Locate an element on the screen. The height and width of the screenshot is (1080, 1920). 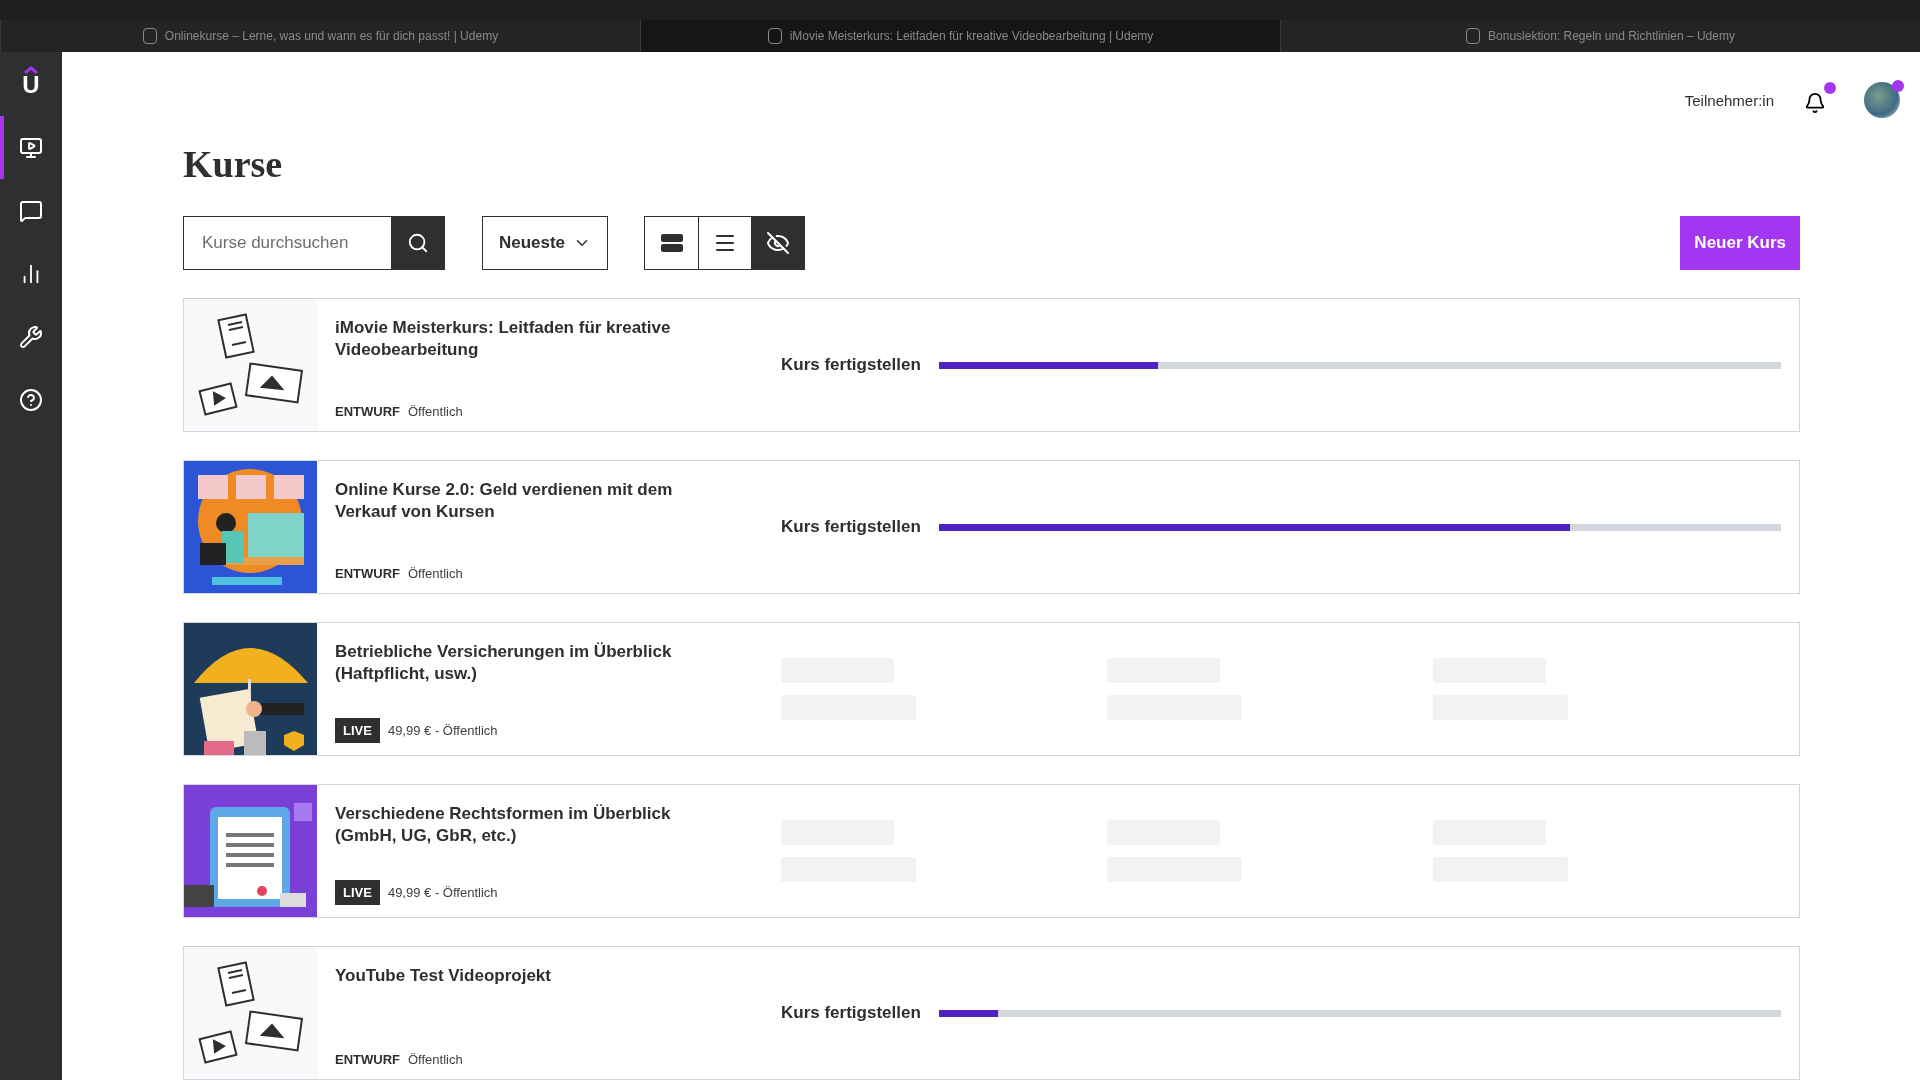
browser-tab: Bonuslektion: Regeln und Richtlinien – Udemy is located at coordinates (1600, 36).